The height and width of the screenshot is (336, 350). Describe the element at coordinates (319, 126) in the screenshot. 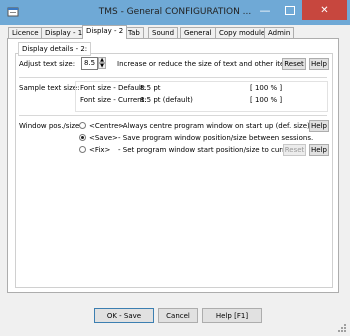

I see `help-window-pos-button: Help` at that location.